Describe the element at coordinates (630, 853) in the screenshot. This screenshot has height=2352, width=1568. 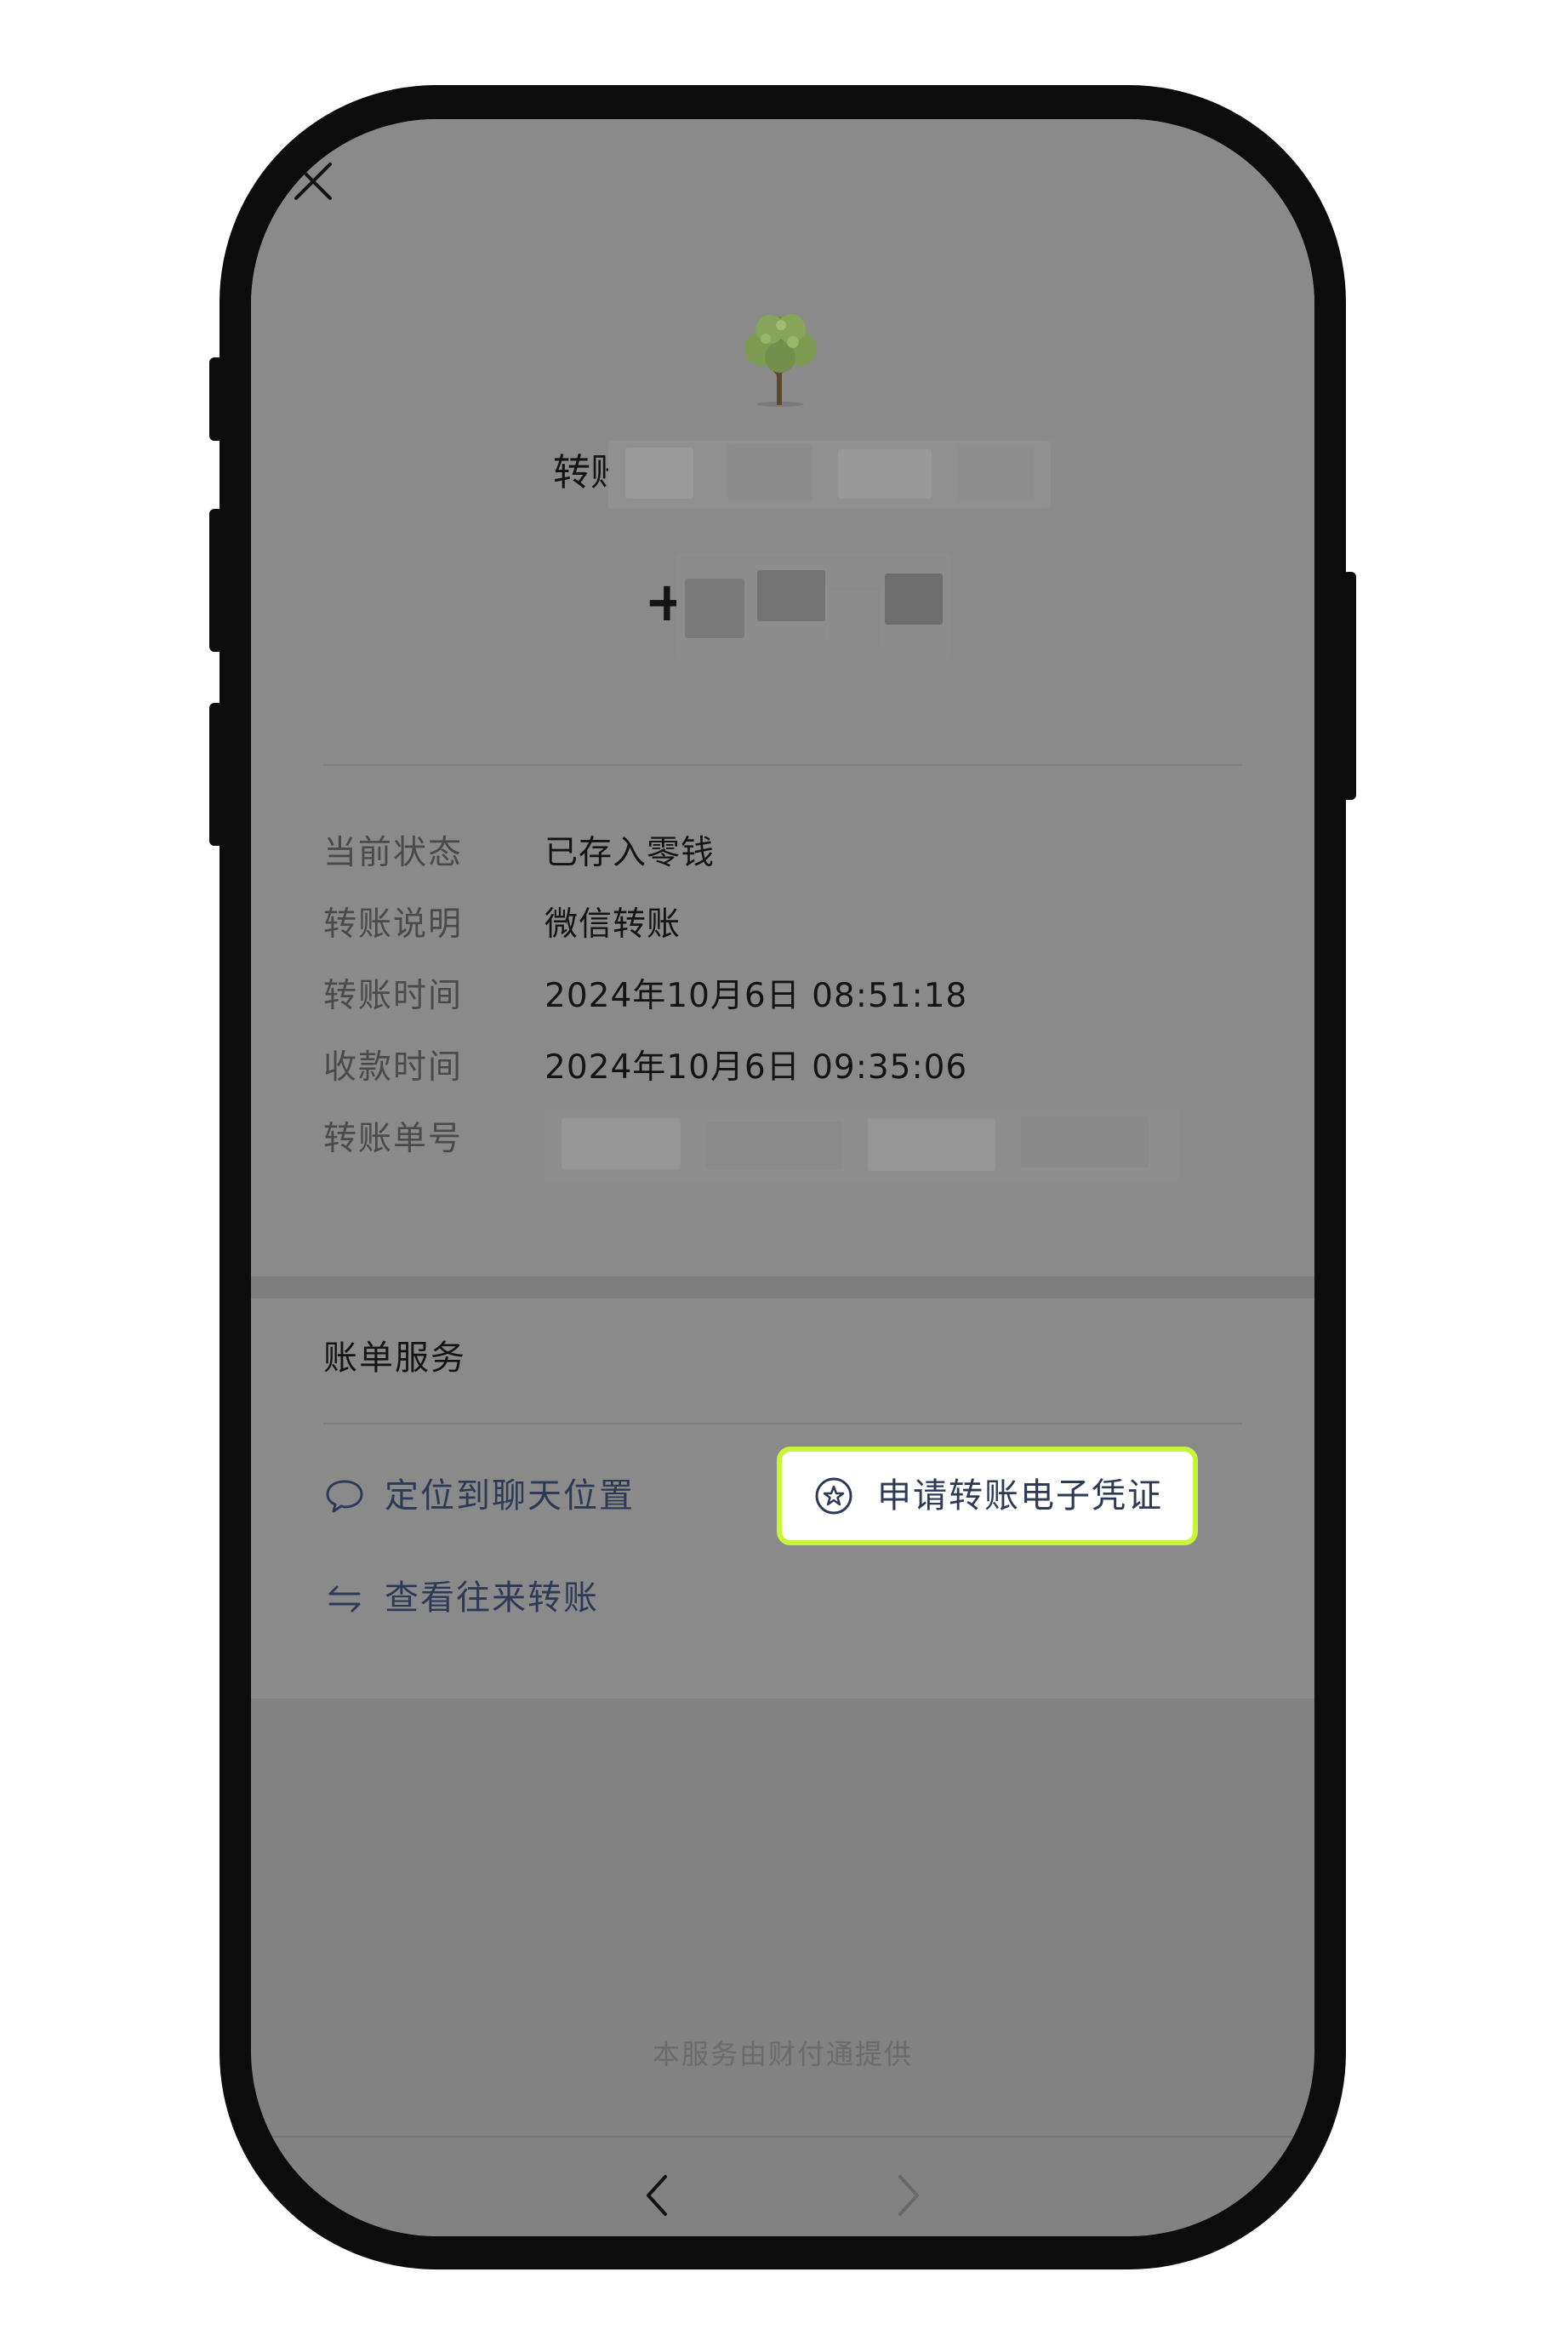
I see `status-value: 已存入零钱` at that location.